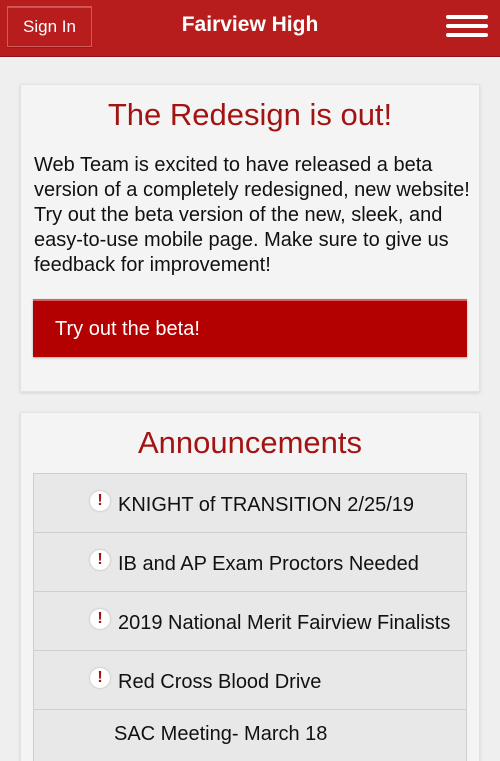 The image size is (500, 761). I want to click on announcement-item: ! Red Cross Blood Drive, so click(250, 680).